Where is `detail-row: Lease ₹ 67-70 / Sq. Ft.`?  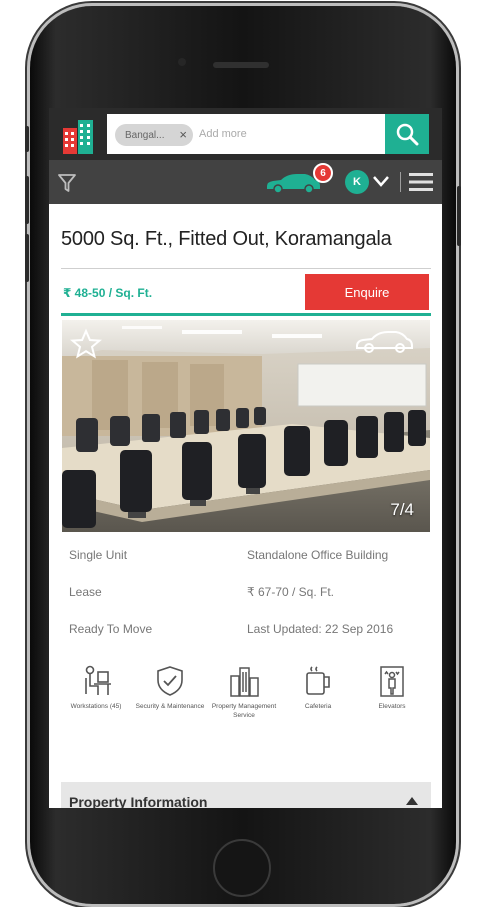 detail-row: Lease ₹ 67-70 / Sq. Ft. is located at coordinates (249, 603).